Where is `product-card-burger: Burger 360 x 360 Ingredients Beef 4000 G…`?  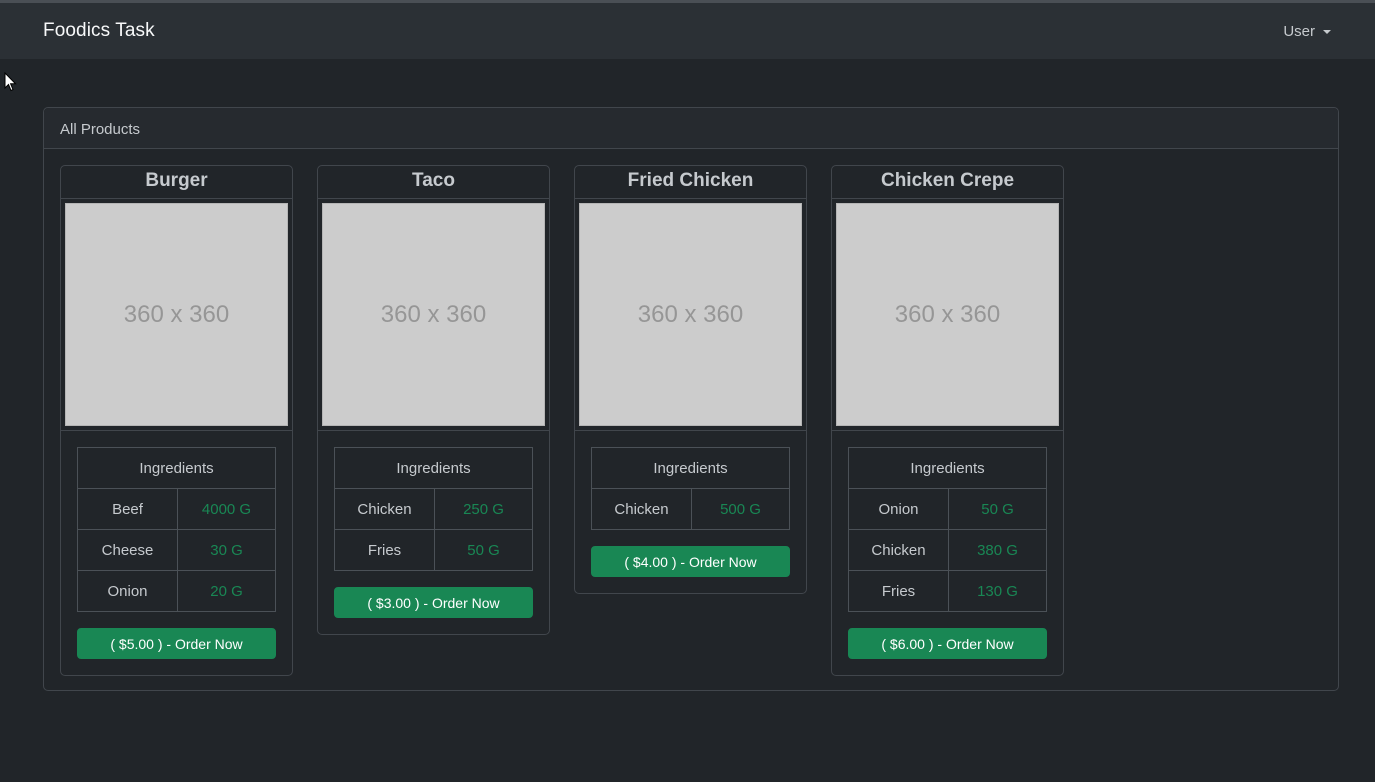
product-card-burger: Burger 360 x 360 Ingredients Beef 4000 G… is located at coordinates (176, 420).